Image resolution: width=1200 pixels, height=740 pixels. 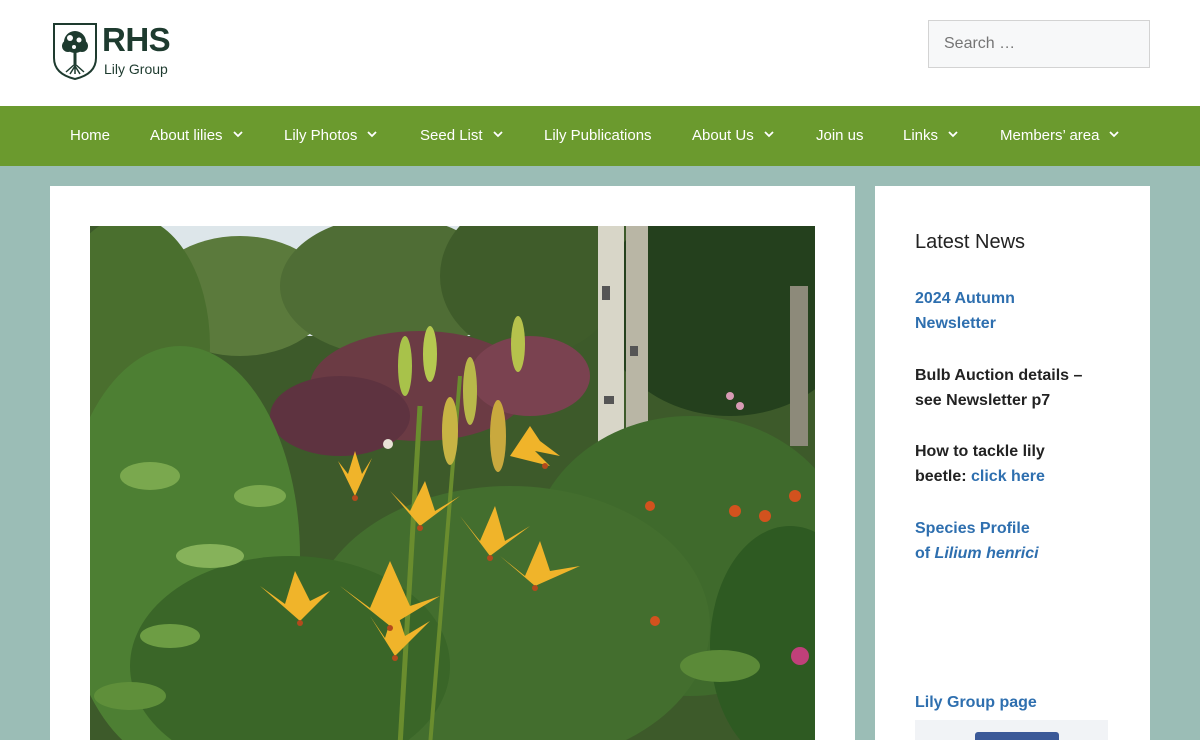 What do you see at coordinates (186, 135) in the screenshot?
I see `nav-label: About lilies` at bounding box center [186, 135].